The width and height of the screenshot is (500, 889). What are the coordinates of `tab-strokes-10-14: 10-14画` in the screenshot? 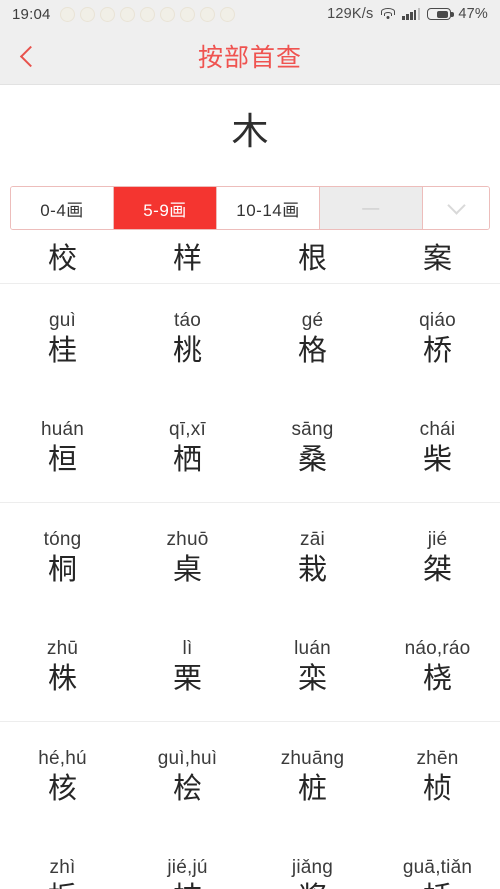 It's located at (268, 208).